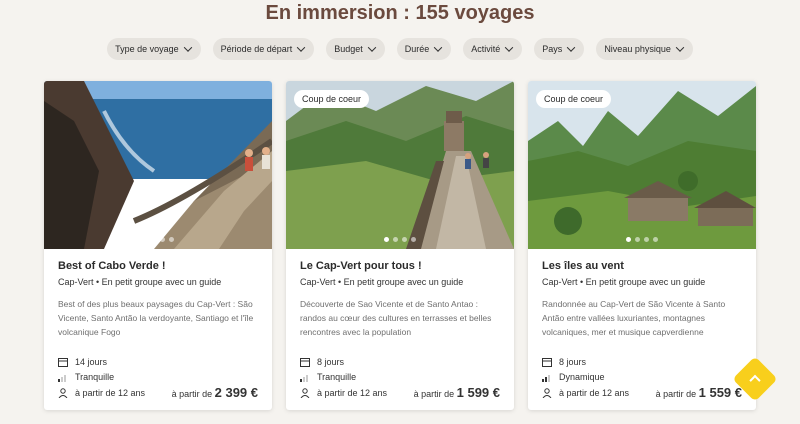 This screenshot has width=800, height=424. I want to click on filter-label: Durée, so click(417, 49).